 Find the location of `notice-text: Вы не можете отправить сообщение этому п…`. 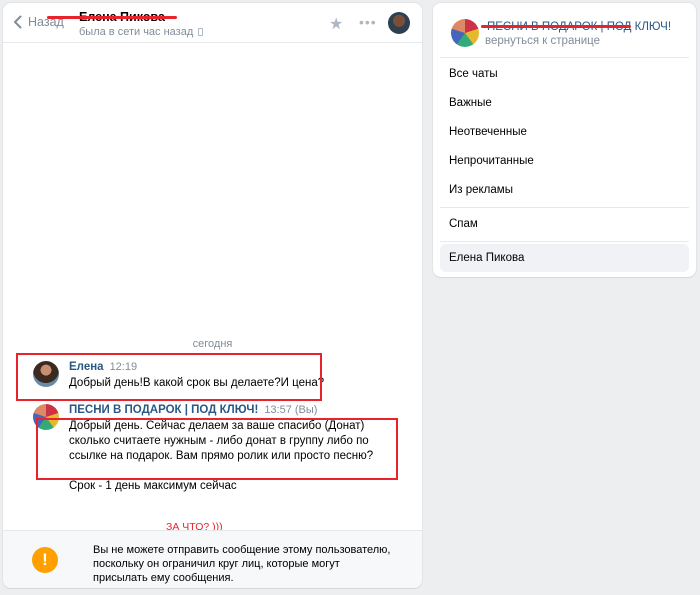

notice-text: Вы не можете отправить сообщение этому п… is located at coordinates (242, 564).